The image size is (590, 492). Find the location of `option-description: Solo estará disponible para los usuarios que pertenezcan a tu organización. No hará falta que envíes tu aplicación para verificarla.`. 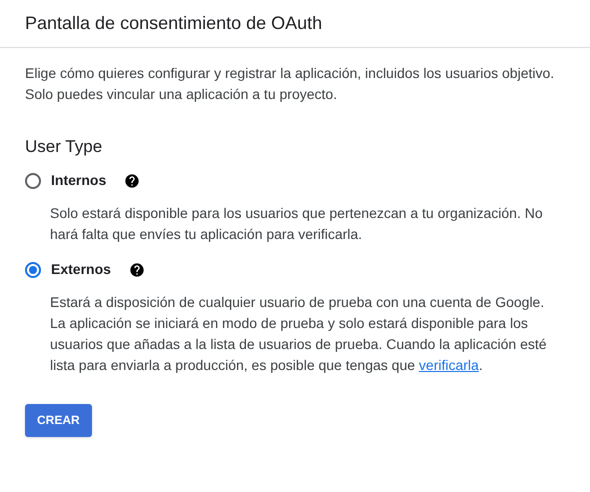

option-description: Solo estará disponible para los usuarios que pertenezcan a tu organización. No hará falta que envíes tu aplicación para verificarla. is located at coordinates (297, 224).